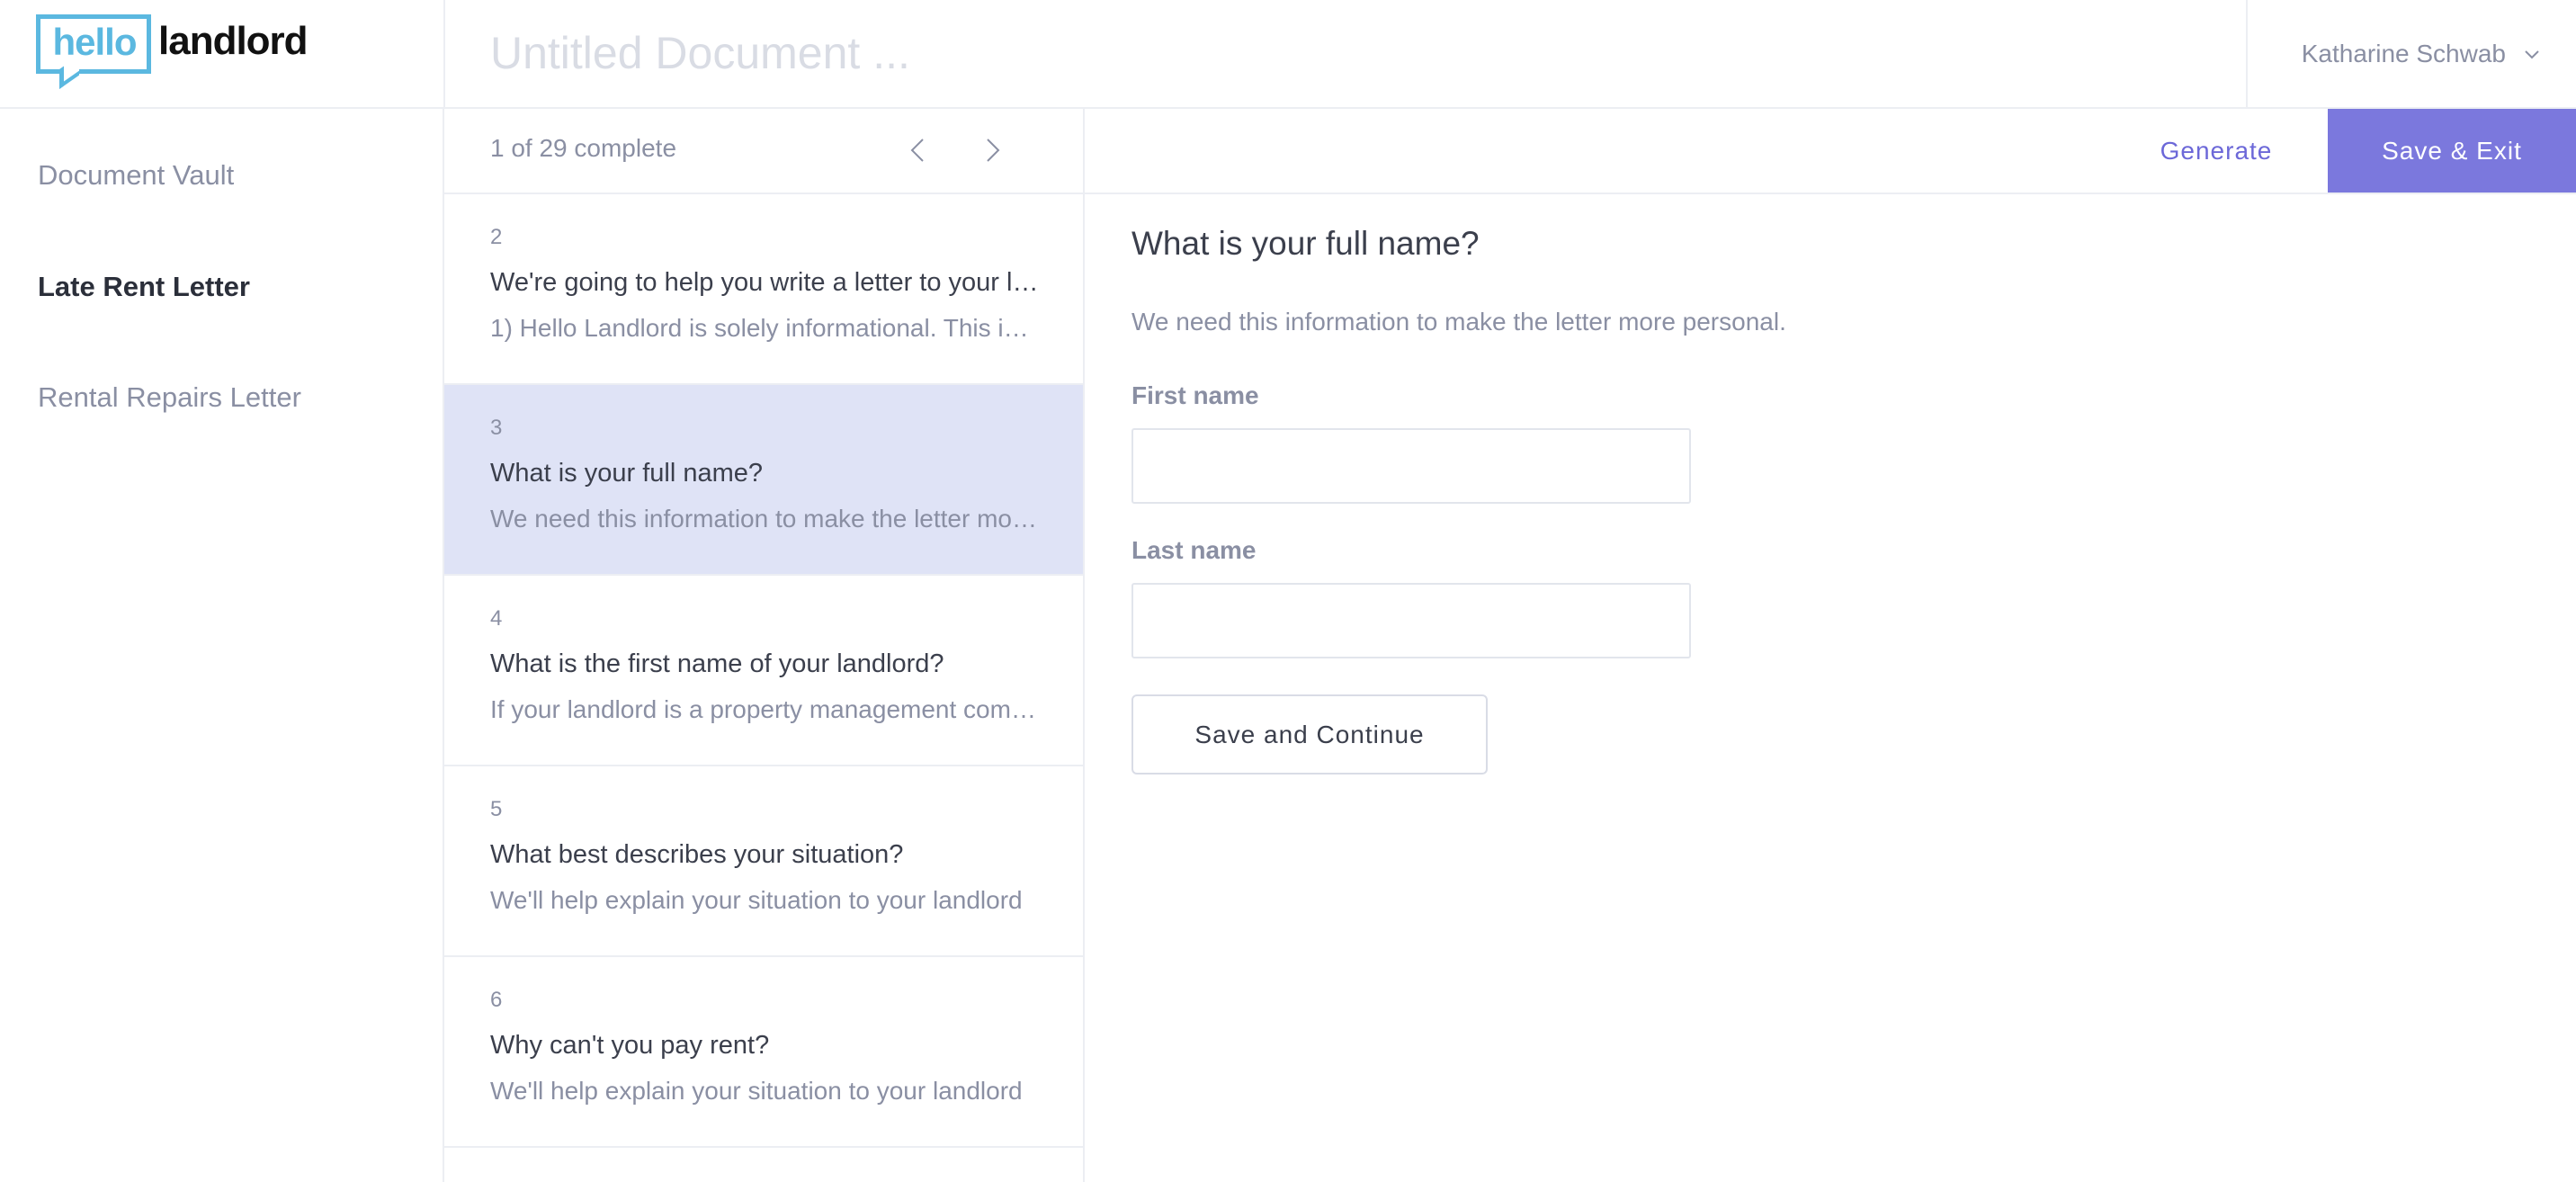  I want to click on sidebar-item-rental-repairs-letter: Rental Repairs Letter, so click(169, 397).